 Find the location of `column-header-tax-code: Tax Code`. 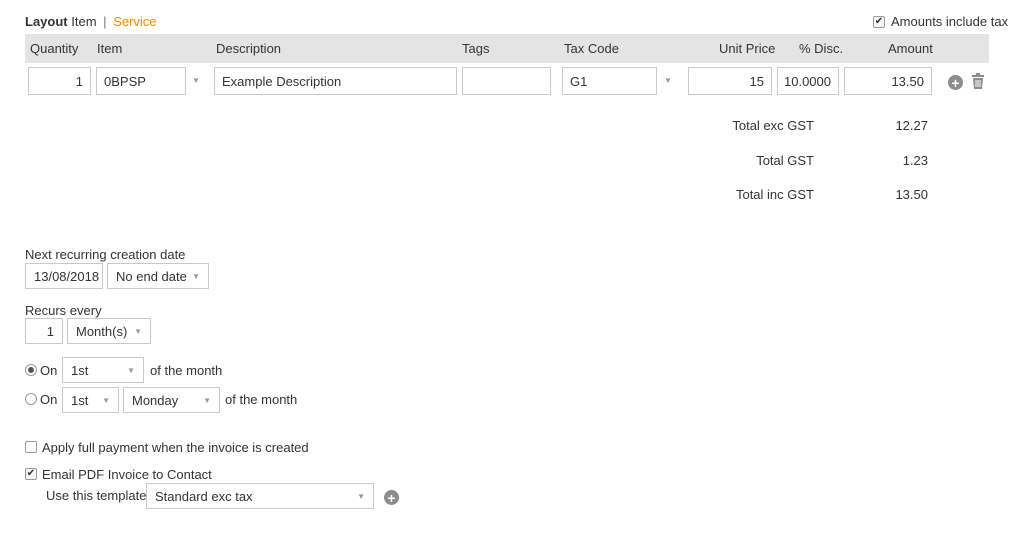

column-header-tax-code: Tax Code is located at coordinates (591, 48).